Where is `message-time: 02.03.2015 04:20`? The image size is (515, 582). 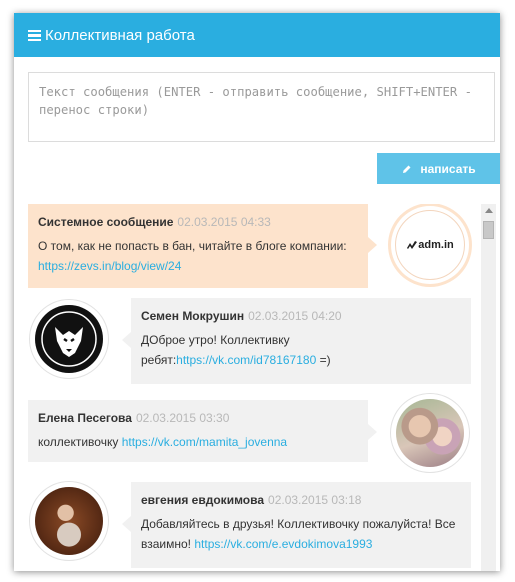 message-time: 02.03.2015 04:20 is located at coordinates (295, 316).